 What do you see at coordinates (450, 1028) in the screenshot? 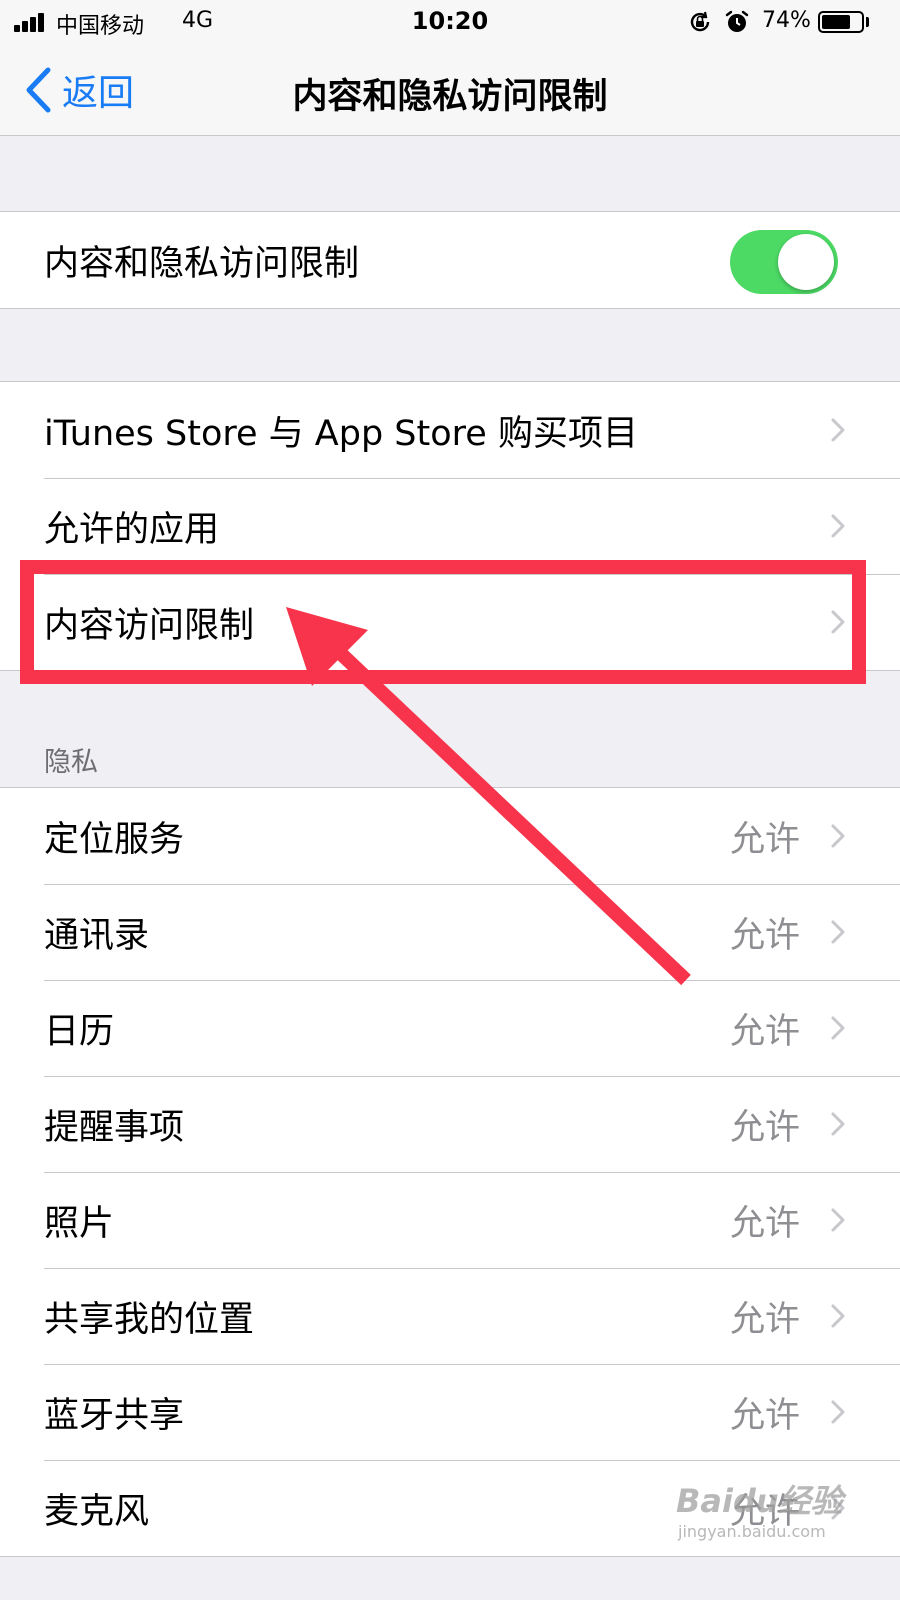
I see `list-item-calendars: 日历 允许` at bounding box center [450, 1028].